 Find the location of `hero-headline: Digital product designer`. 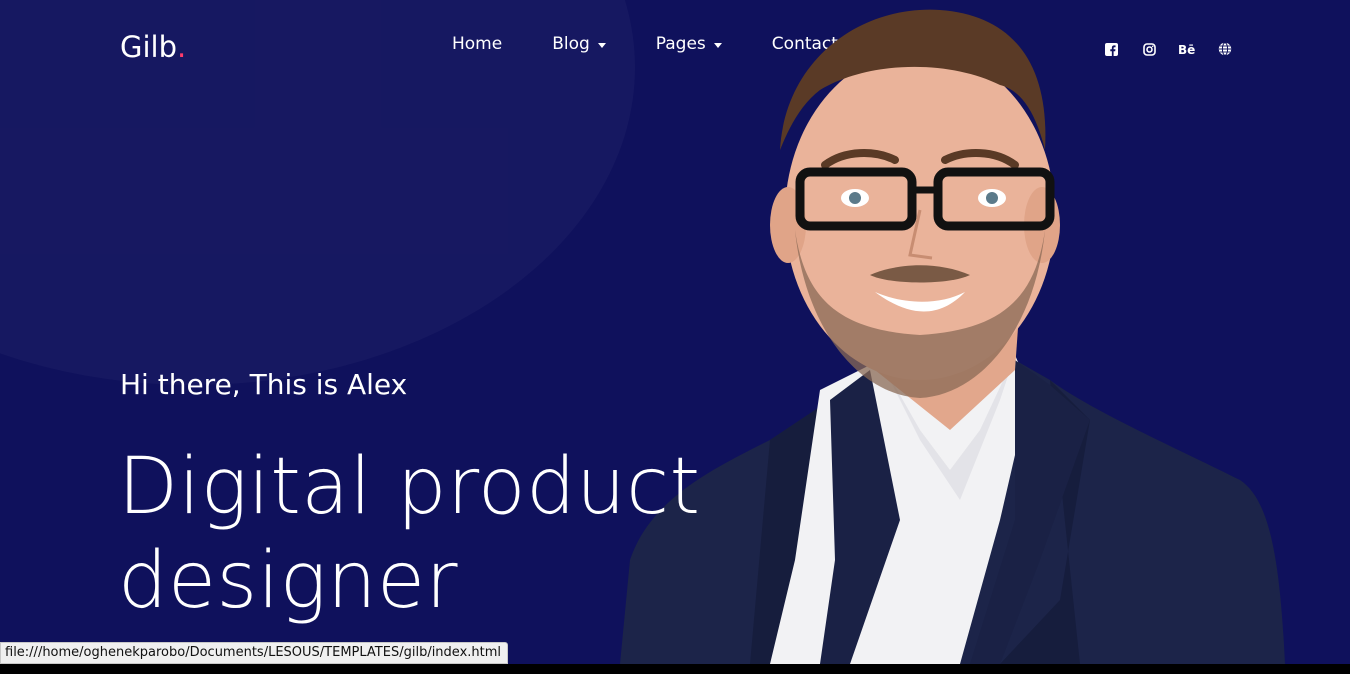

hero-headline: Digital product designer is located at coordinates (448, 534).